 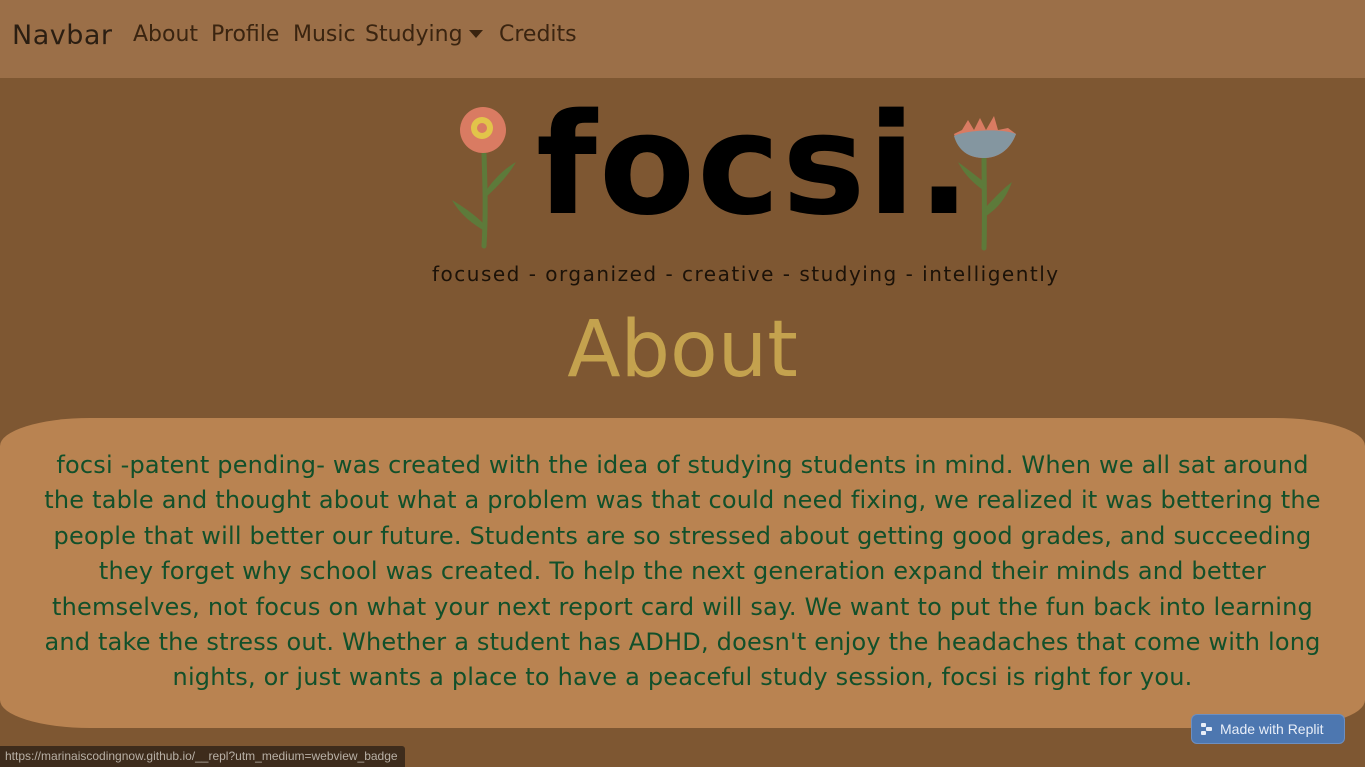 What do you see at coordinates (682, 350) in the screenshot?
I see `page-title: About` at bounding box center [682, 350].